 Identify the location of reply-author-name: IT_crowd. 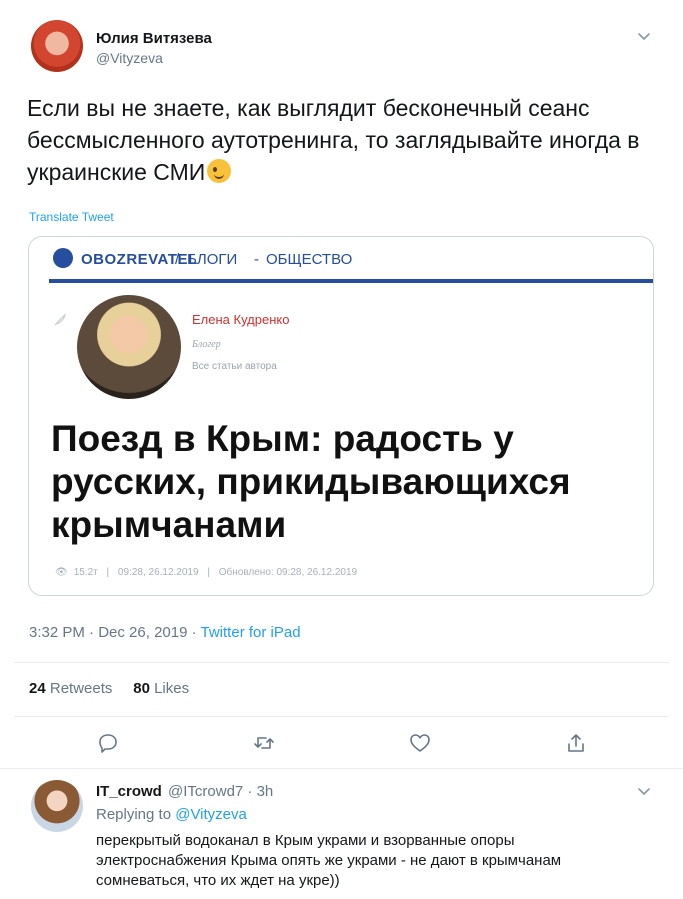
(129, 791).